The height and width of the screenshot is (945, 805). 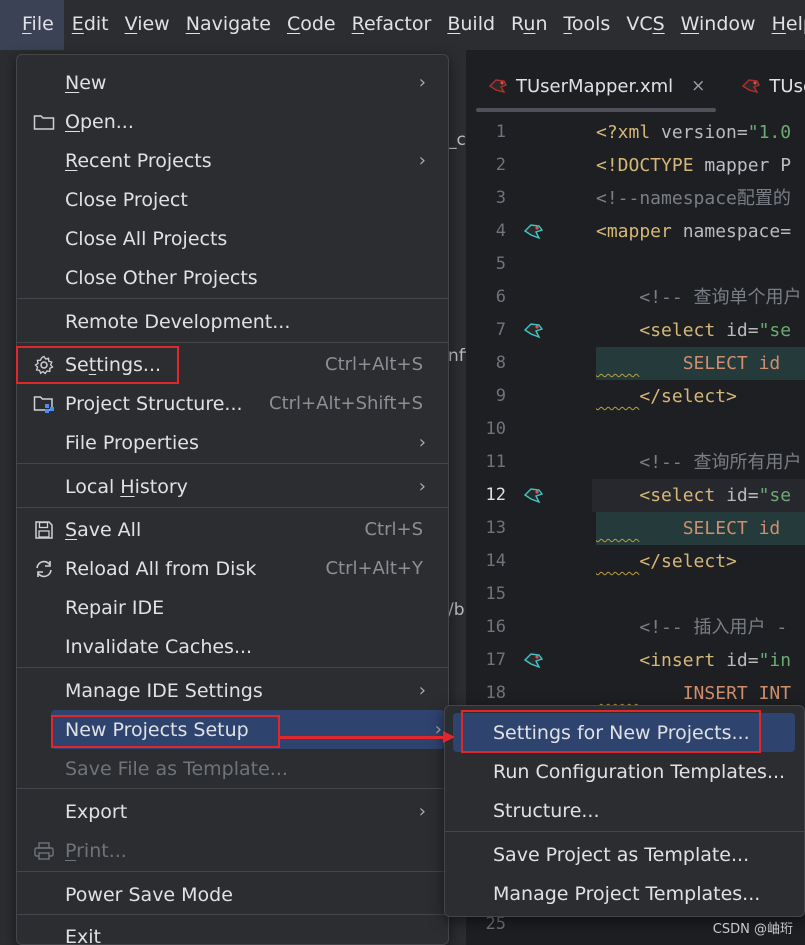 What do you see at coordinates (44, 530) in the screenshot?
I see `save-icon` at bounding box center [44, 530].